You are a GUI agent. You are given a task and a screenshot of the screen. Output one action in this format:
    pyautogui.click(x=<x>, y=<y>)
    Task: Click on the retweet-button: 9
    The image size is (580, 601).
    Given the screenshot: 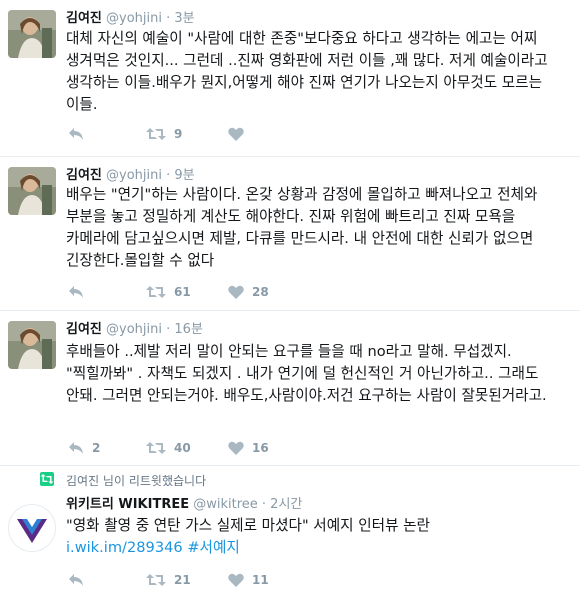 What is the action you would take?
    pyautogui.click(x=164, y=134)
    